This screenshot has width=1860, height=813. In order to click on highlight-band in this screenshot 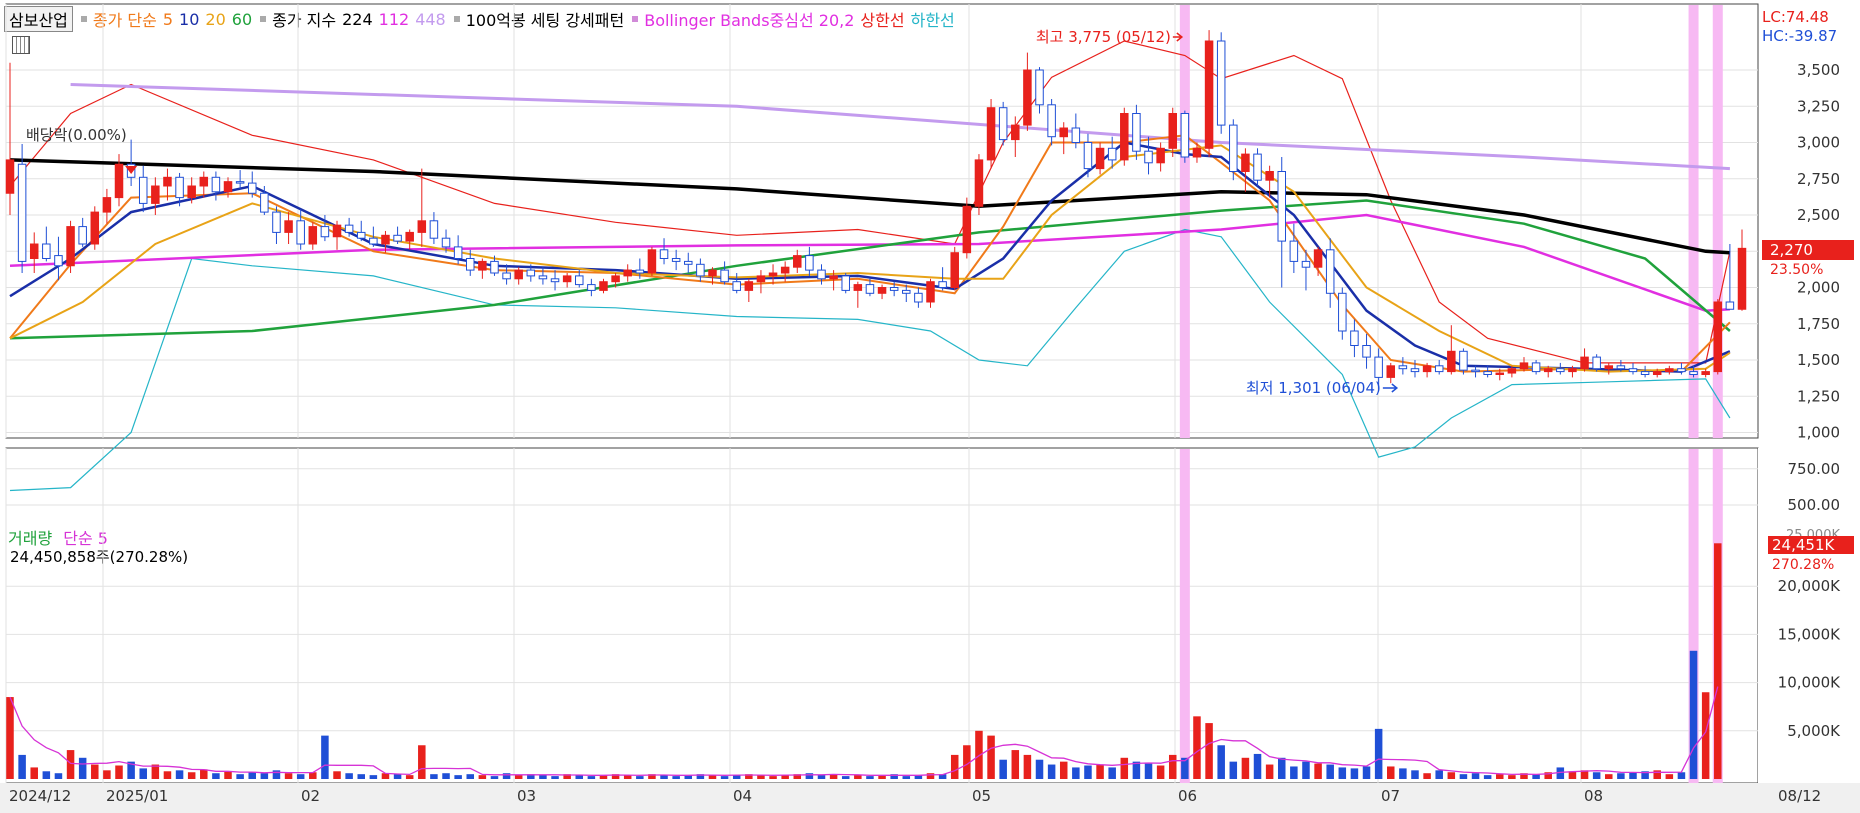, I will do `click(1184, 221)`.